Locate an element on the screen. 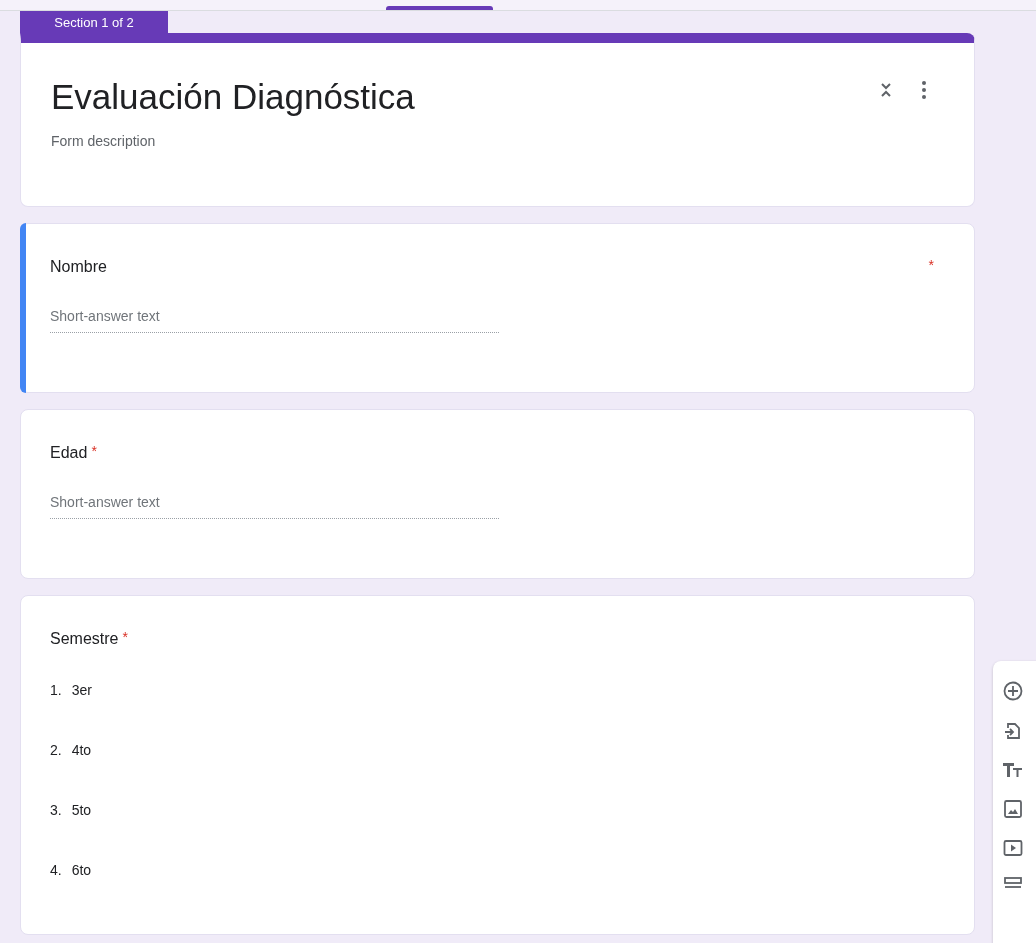  section-icon is located at coordinates (1013, 884).